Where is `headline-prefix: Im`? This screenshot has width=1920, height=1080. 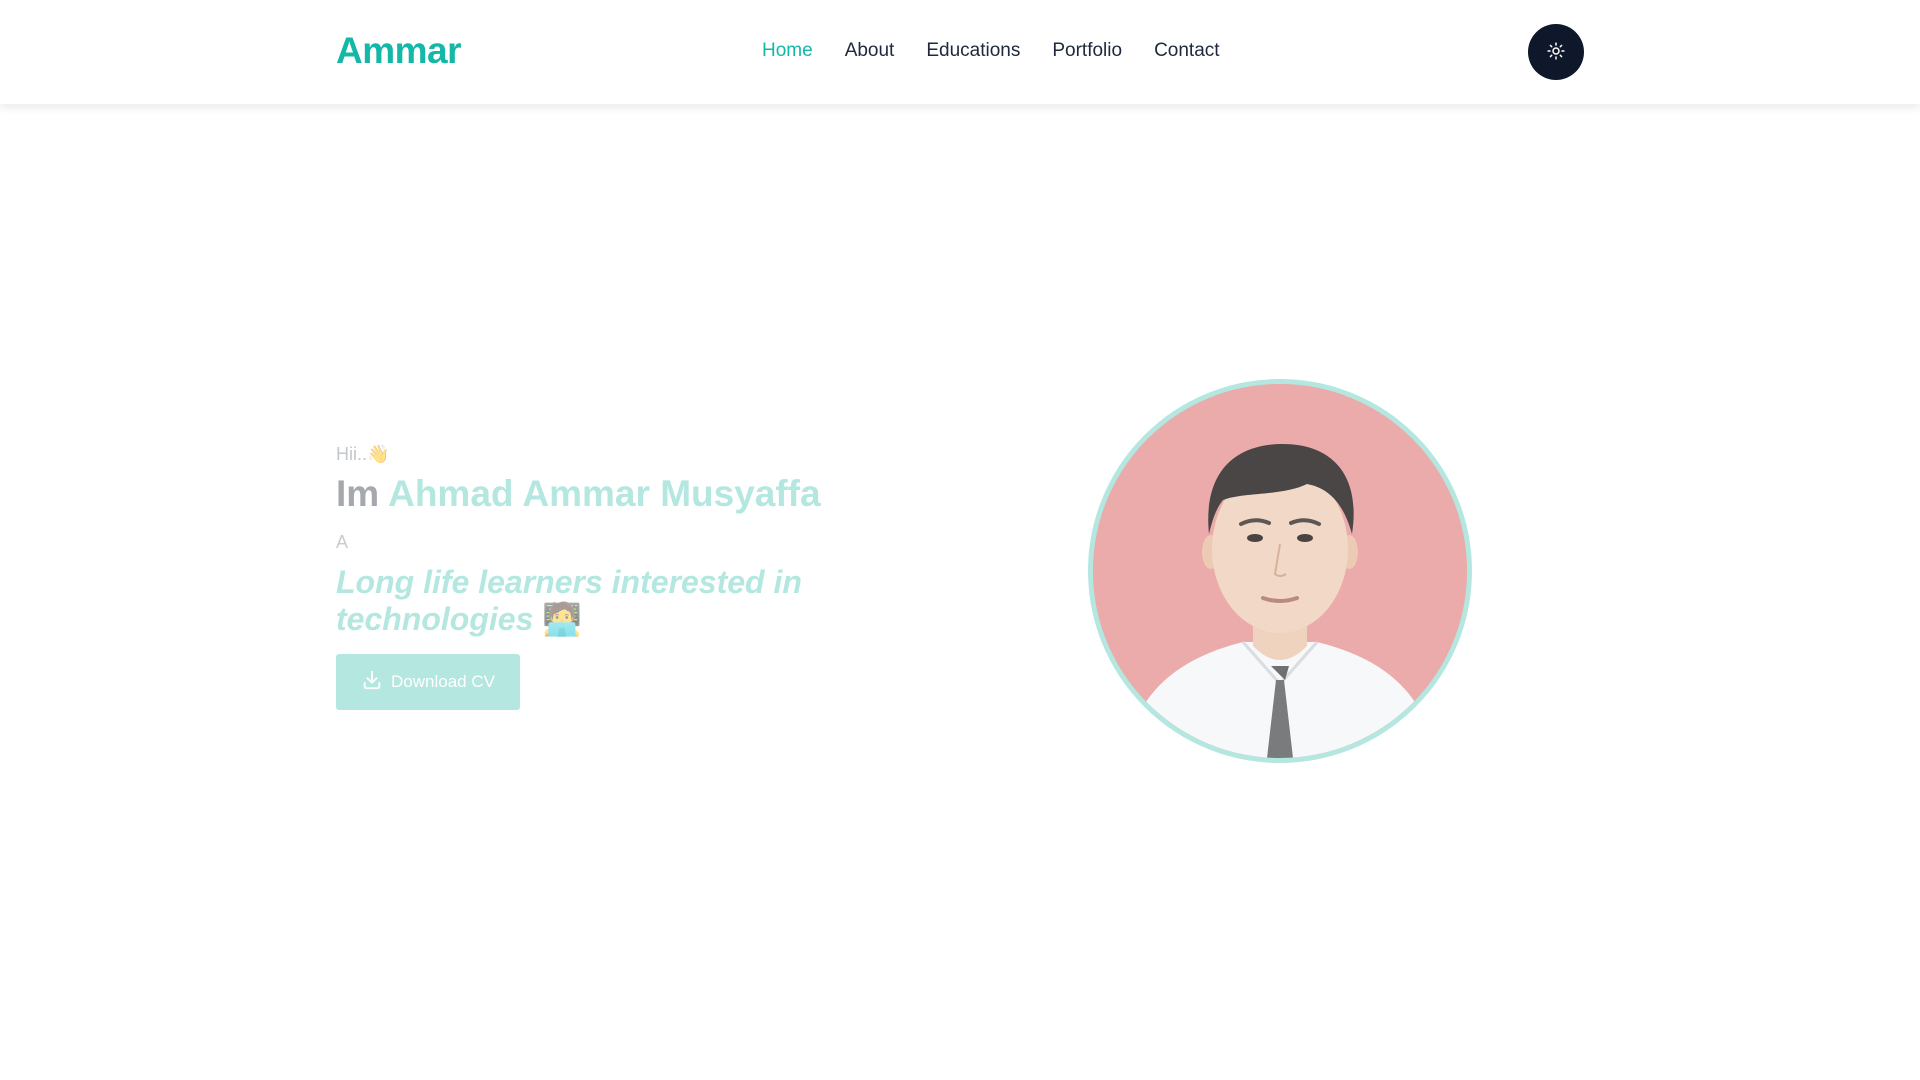 headline-prefix: Im is located at coordinates (358, 493).